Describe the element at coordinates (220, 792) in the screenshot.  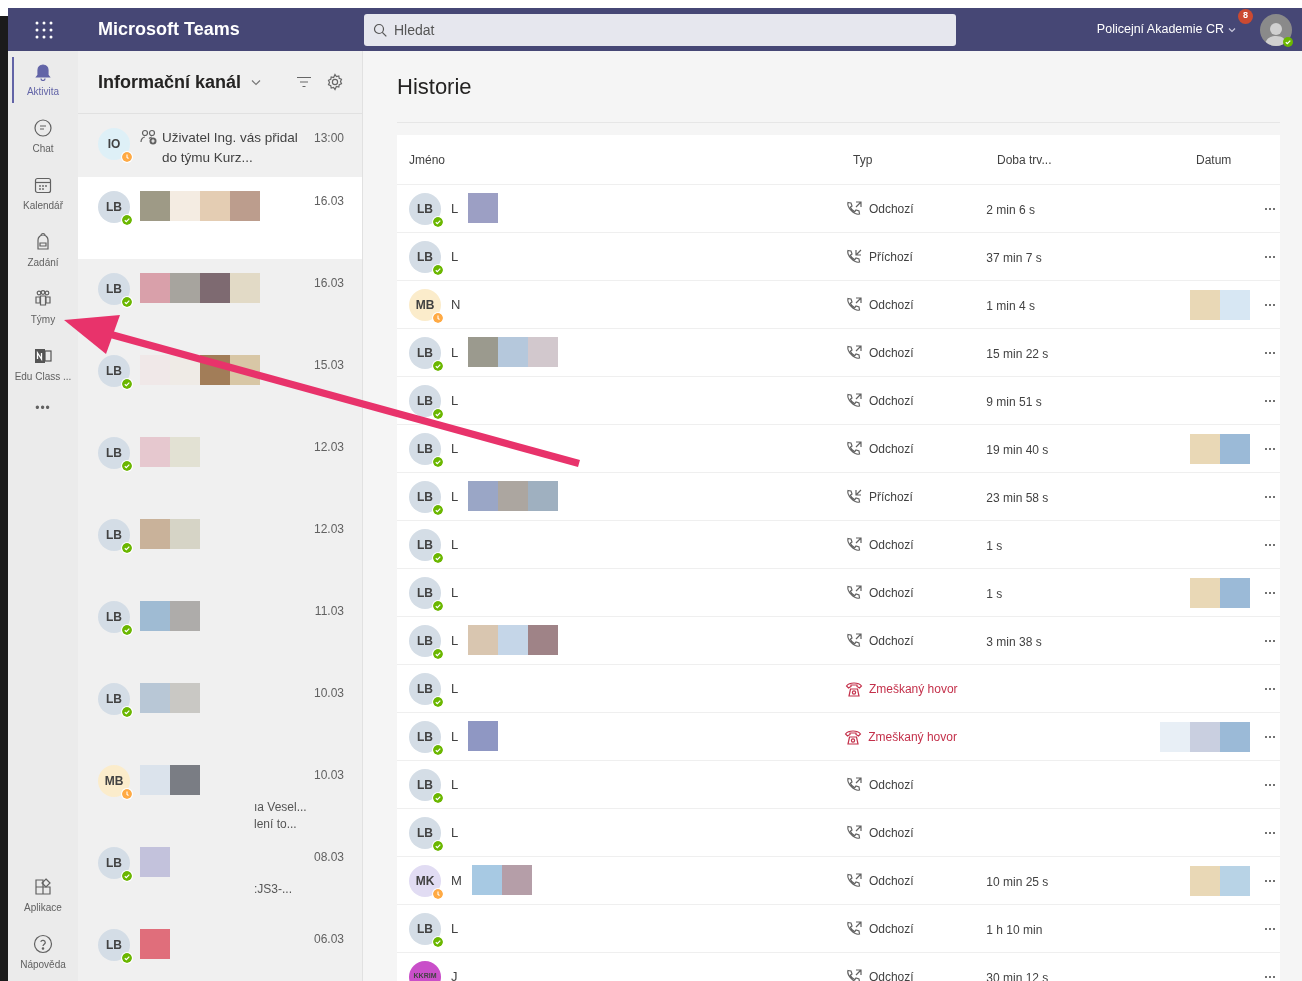
I see `feed-item: MB ıa Vesel... lení to... 10.03` at that location.